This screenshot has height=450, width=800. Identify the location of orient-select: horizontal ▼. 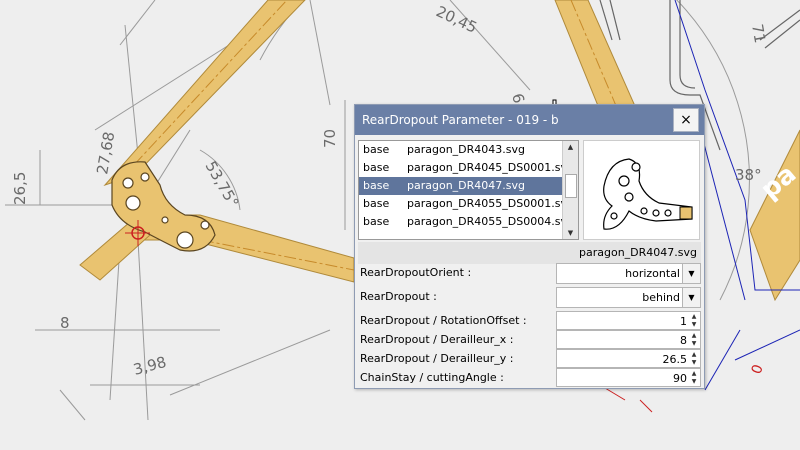
(628, 273).